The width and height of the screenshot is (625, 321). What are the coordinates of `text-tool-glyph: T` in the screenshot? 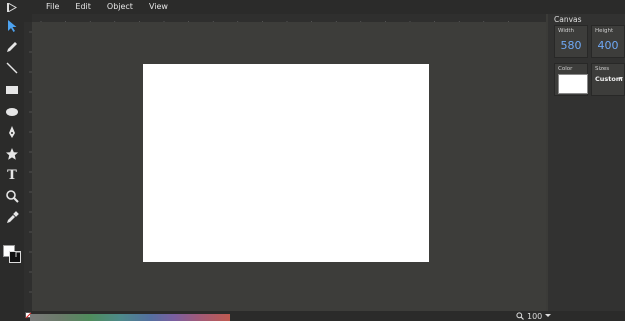 It's located at (12, 175).